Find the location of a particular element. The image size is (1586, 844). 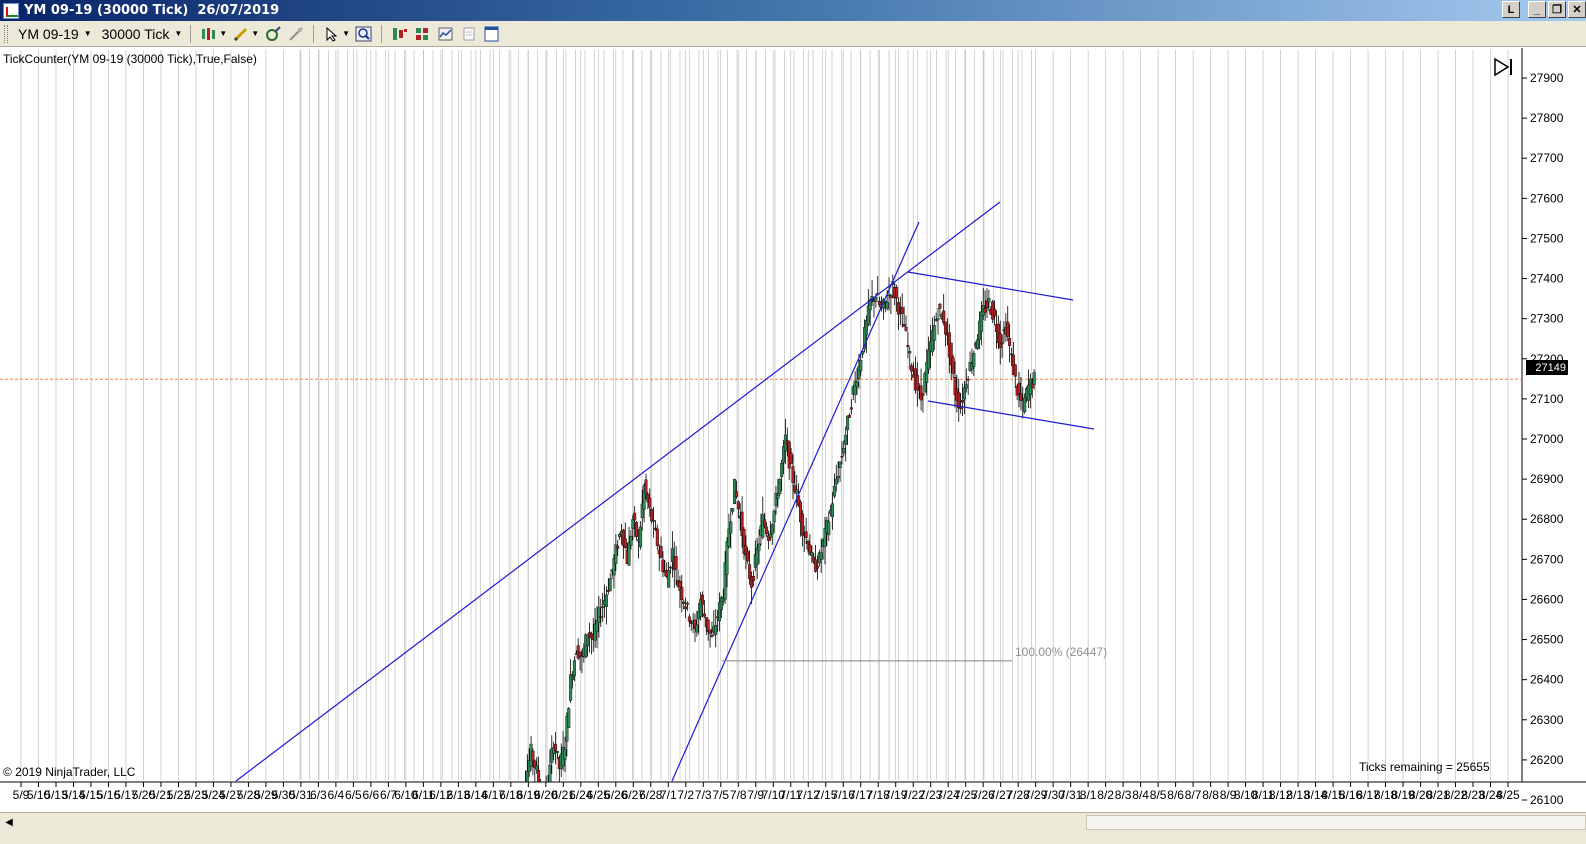

window-icon is located at coordinates (492, 34).